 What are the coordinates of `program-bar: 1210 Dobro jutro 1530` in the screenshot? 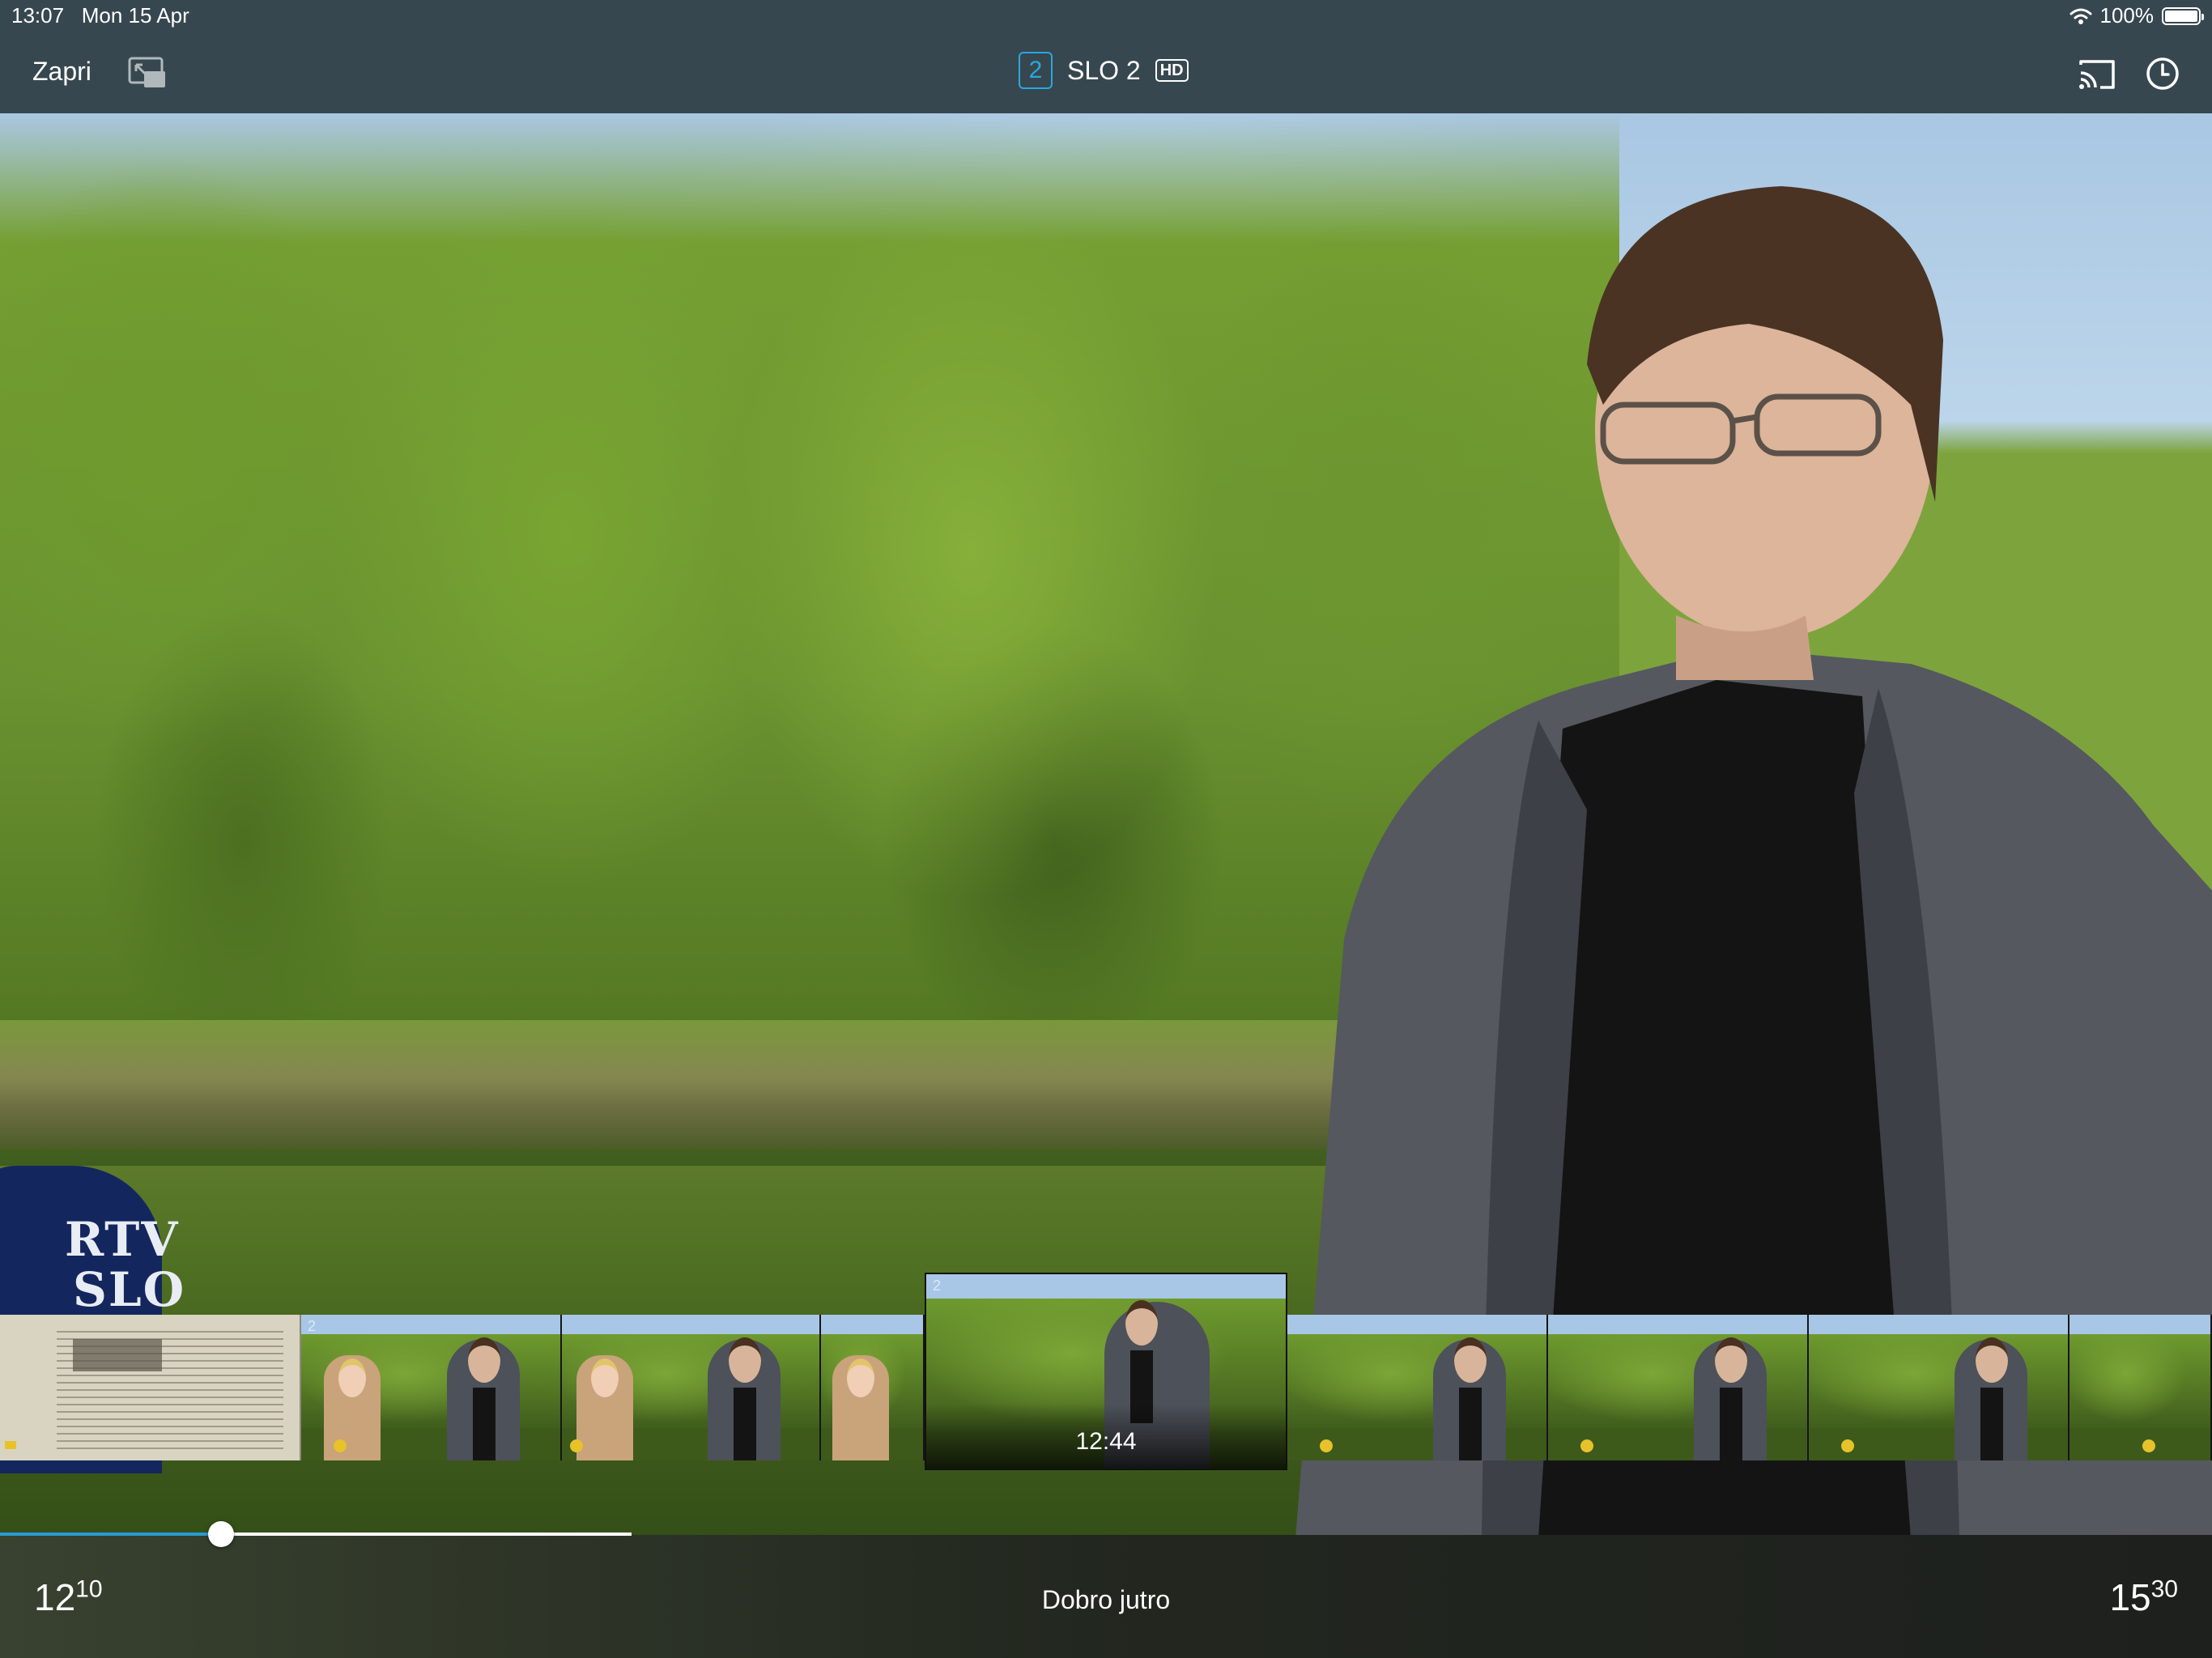 It's located at (1106, 1596).